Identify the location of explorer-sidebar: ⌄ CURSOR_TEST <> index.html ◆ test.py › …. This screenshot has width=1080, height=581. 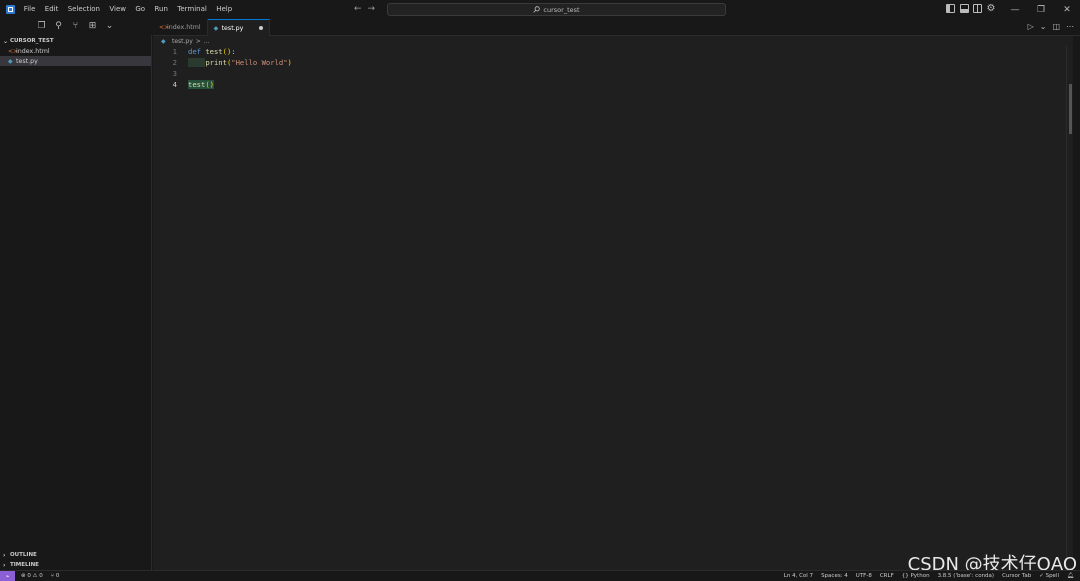
(76, 302).